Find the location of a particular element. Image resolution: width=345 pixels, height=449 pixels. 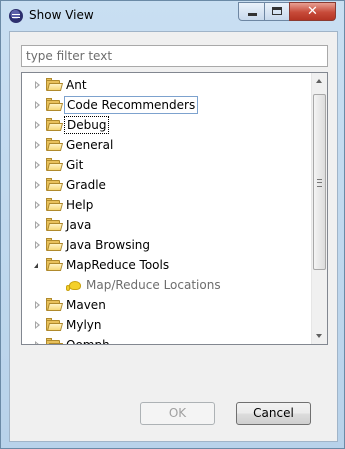

hadoop-elephant-icon is located at coordinates (74, 285).